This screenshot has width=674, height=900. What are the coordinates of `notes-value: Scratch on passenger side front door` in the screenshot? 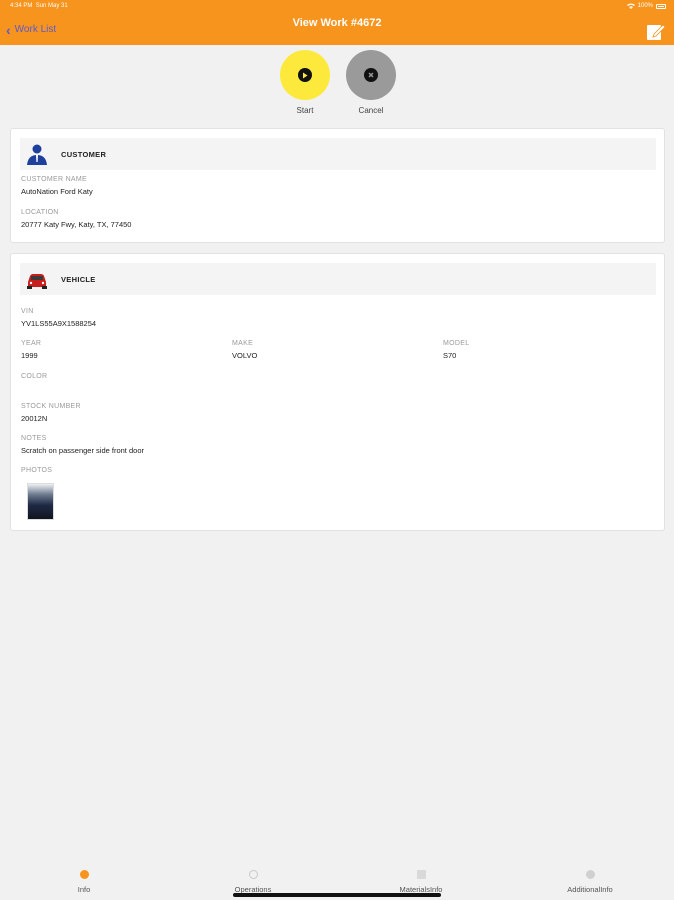 It's located at (82, 450).